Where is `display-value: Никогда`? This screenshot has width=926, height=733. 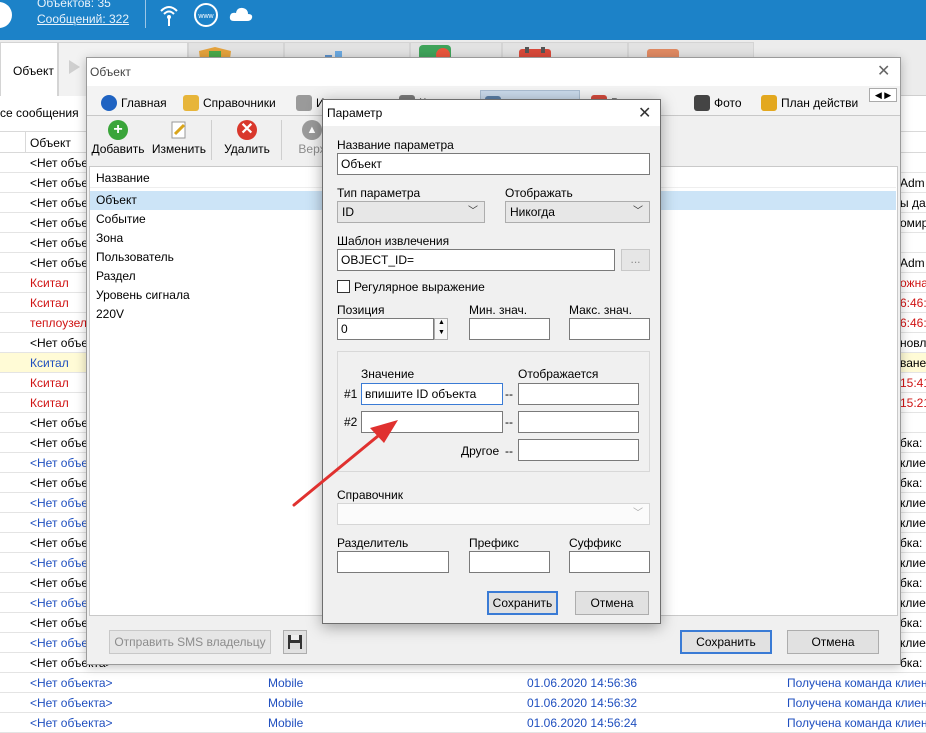
display-value: Никогда is located at coordinates (532, 212).